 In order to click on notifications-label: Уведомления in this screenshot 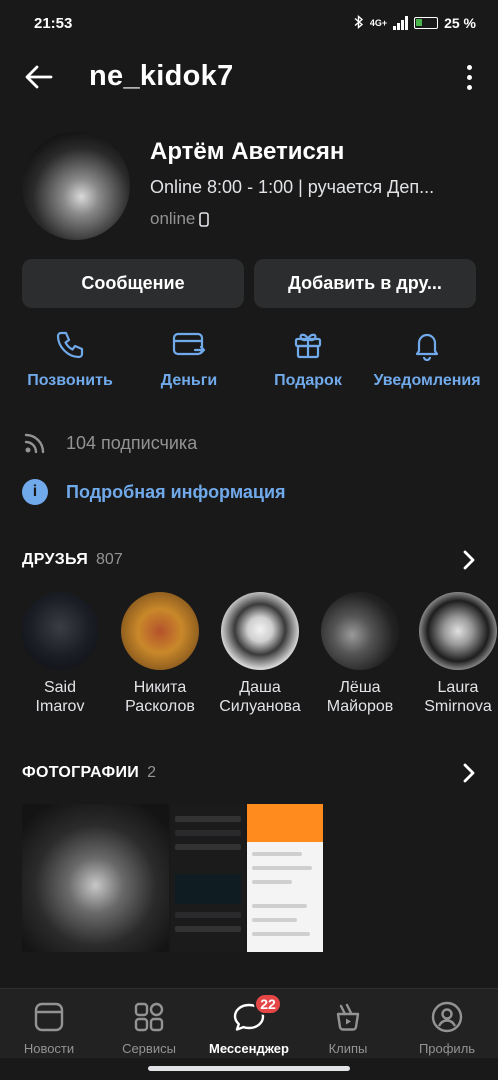, I will do `click(427, 380)`.